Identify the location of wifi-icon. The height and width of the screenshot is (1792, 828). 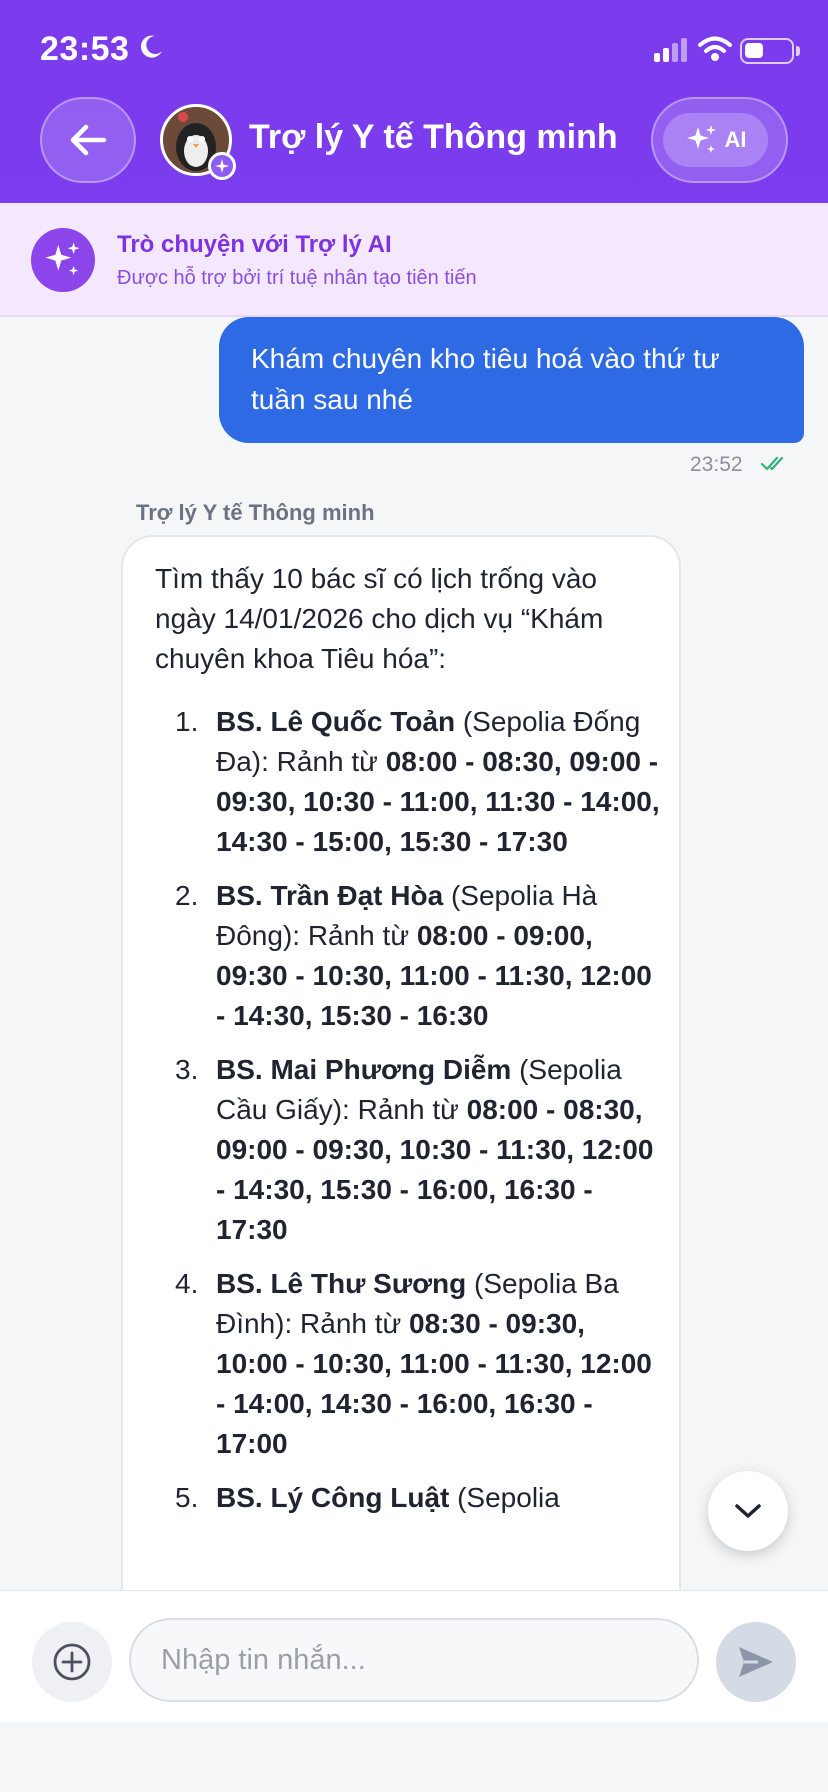
(715, 48).